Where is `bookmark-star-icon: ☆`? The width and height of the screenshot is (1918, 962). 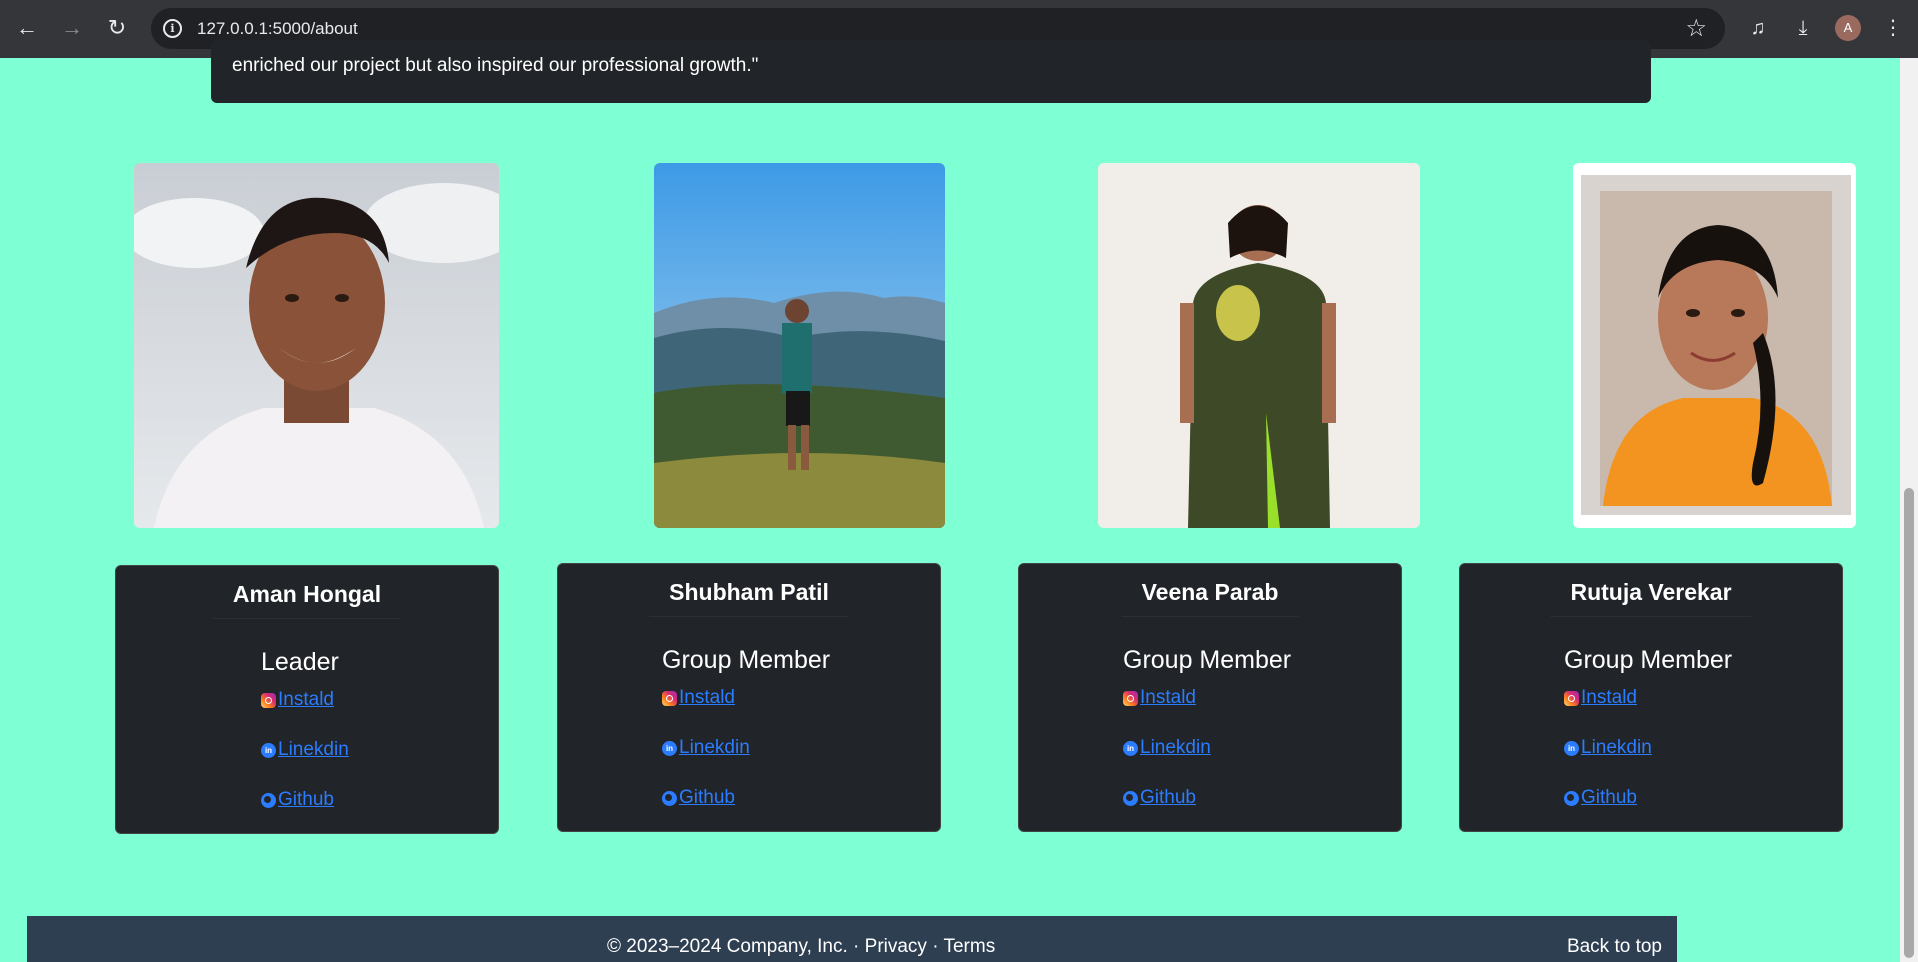
bookmark-star-icon: ☆ is located at coordinates (1696, 28).